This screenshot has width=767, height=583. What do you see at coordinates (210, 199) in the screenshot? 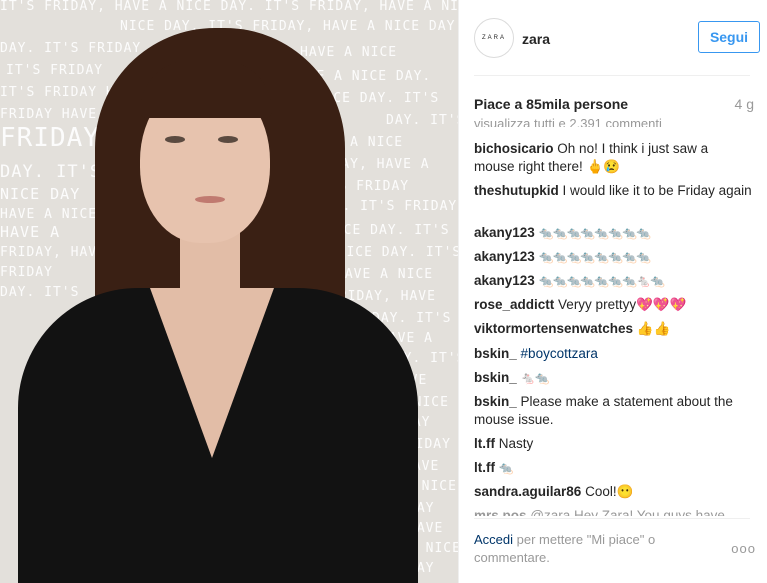
I see `model-mouth` at bounding box center [210, 199].